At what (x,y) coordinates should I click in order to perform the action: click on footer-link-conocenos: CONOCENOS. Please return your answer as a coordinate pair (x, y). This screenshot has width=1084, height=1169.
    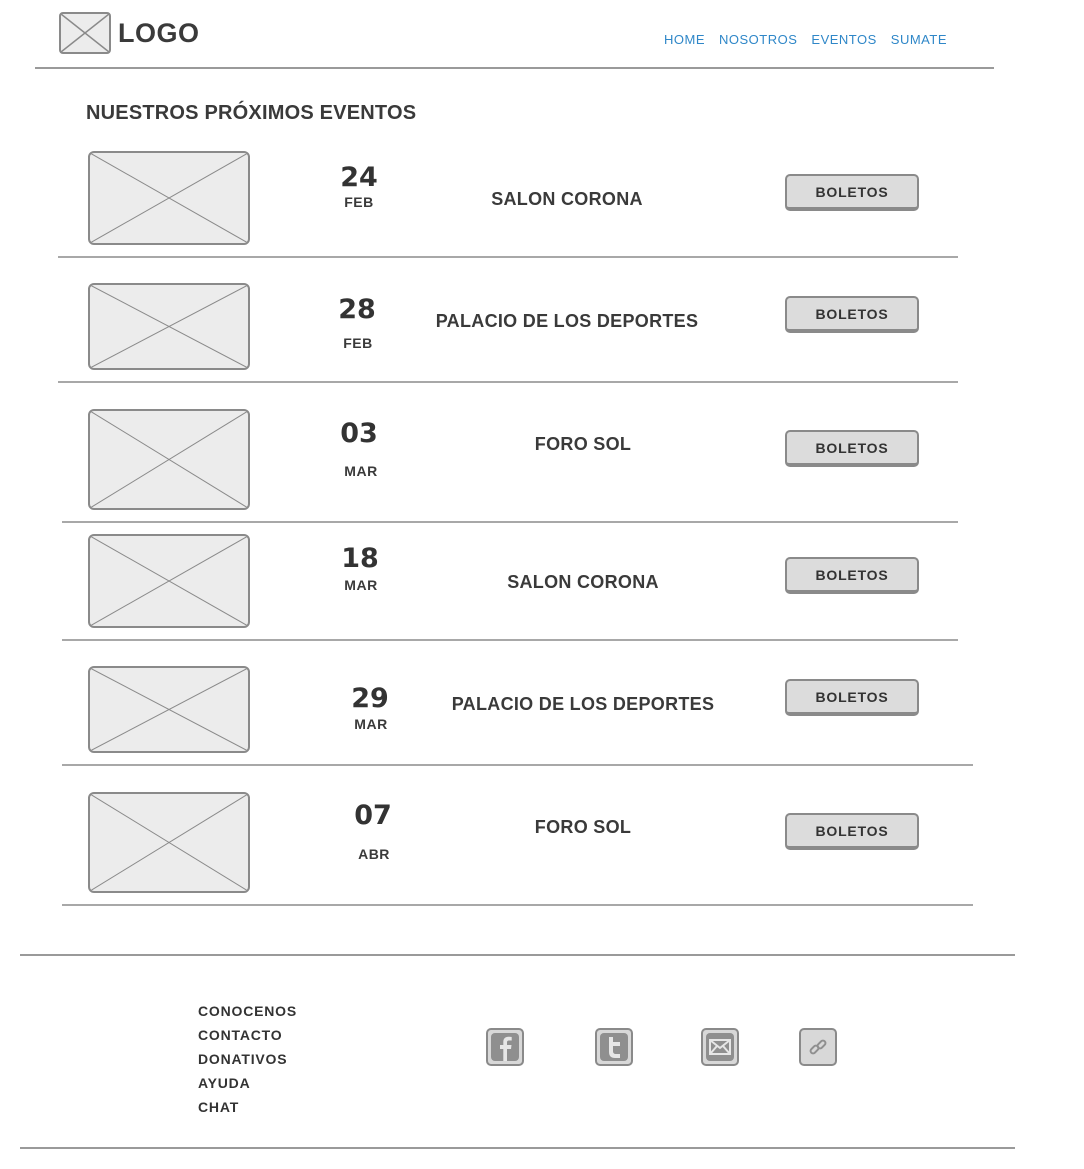
    Looking at the image, I should click on (247, 1011).